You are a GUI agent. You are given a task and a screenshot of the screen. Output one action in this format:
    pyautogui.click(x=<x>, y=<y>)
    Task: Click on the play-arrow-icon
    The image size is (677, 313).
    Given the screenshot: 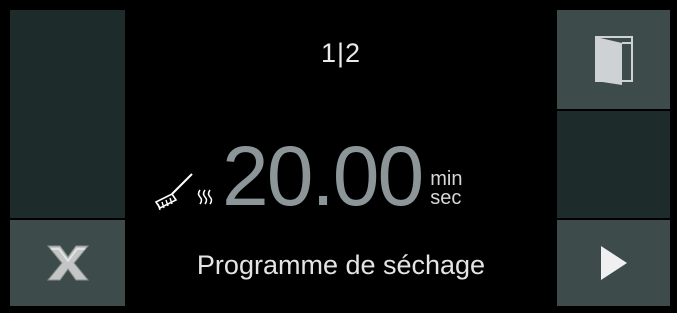 What is the action you would take?
    pyautogui.click(x=613, y=263)
    